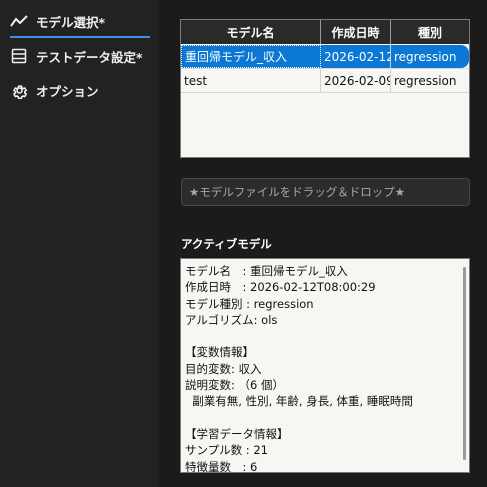 Image resolution: width=487 pixels, height=487 pixels. Describe the element at coordinates (251, 80) in the screenshot. I see `cell-model-name: test` at that location.